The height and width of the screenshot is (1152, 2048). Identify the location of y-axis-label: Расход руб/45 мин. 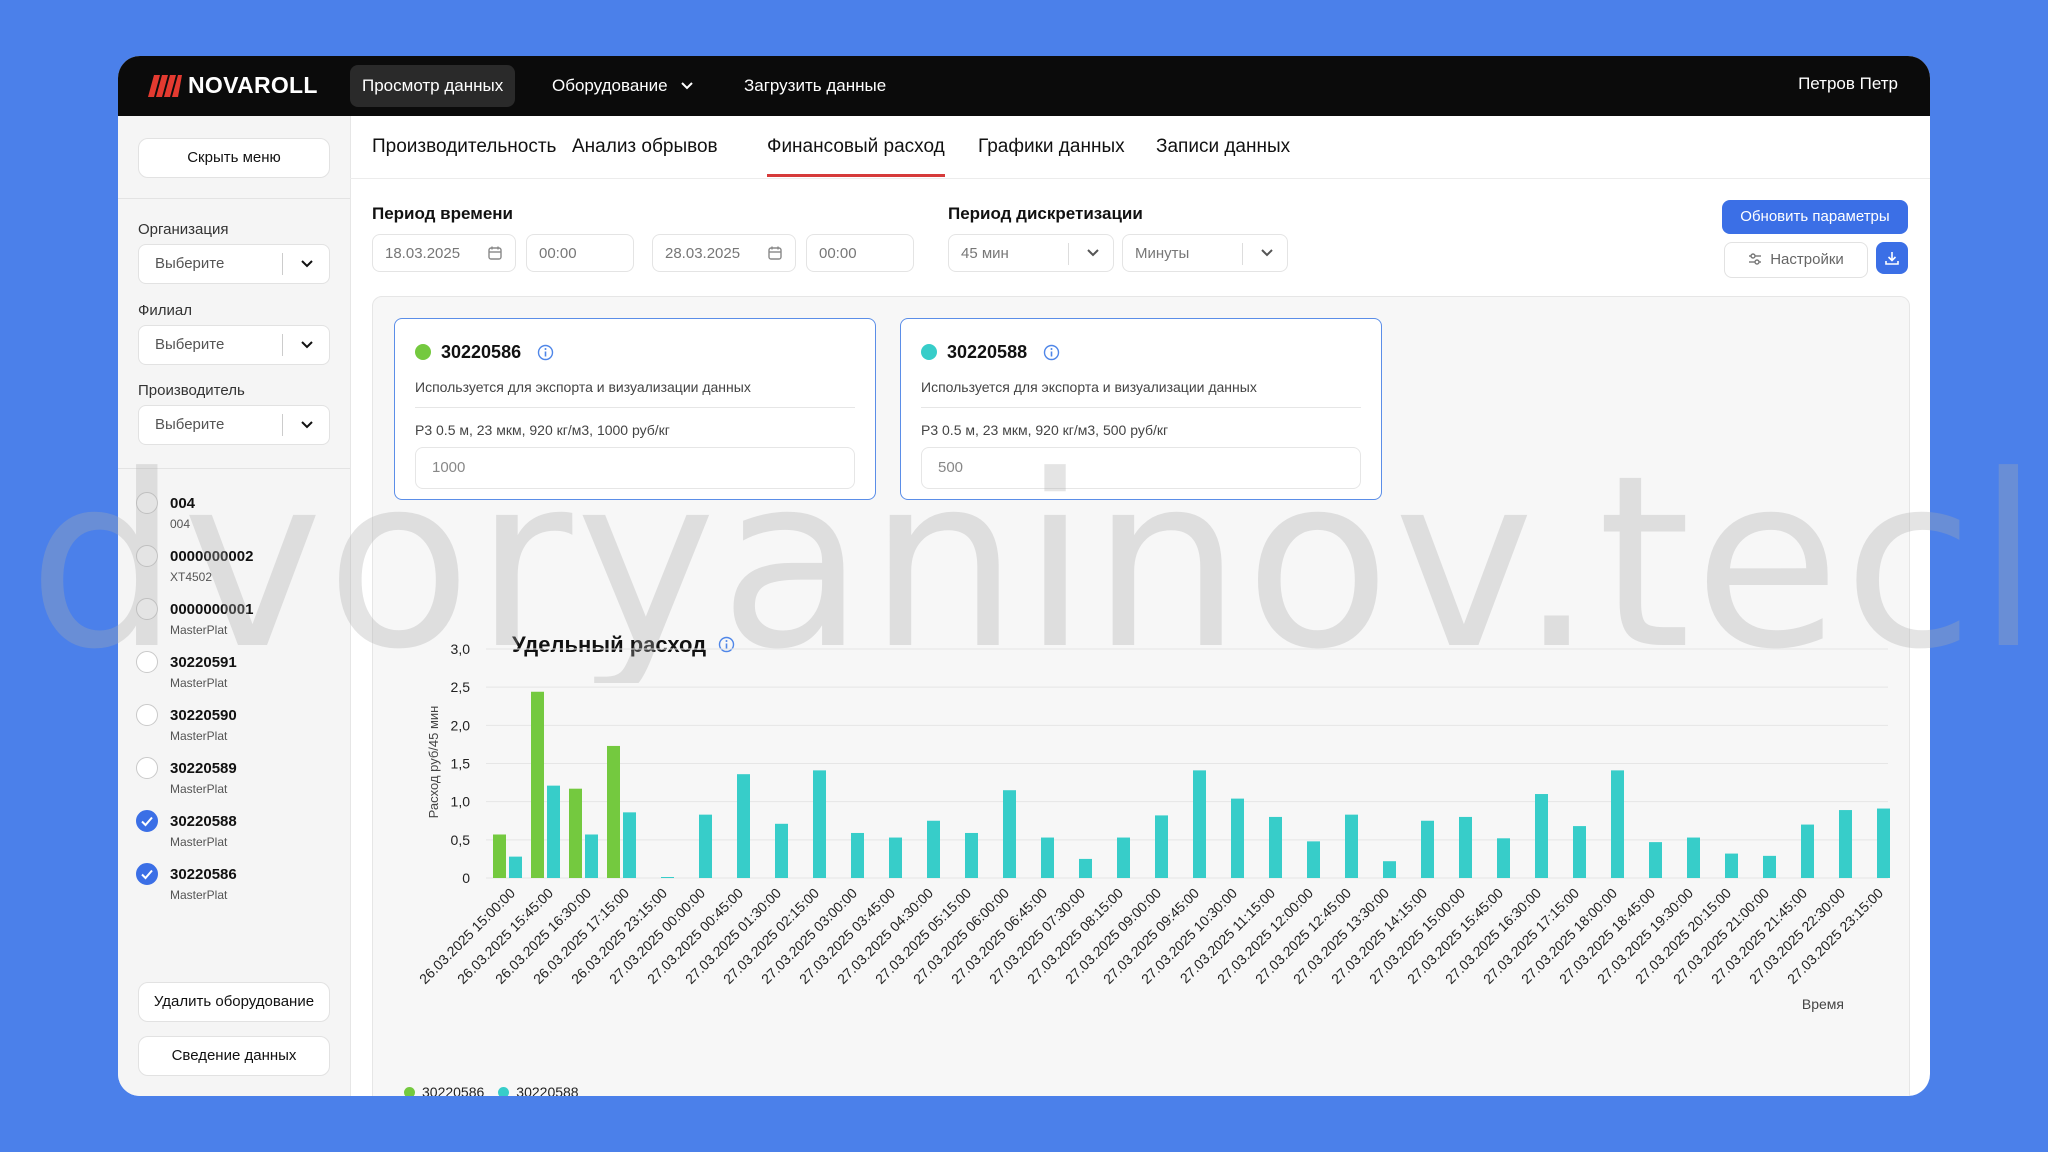
(433, 762).